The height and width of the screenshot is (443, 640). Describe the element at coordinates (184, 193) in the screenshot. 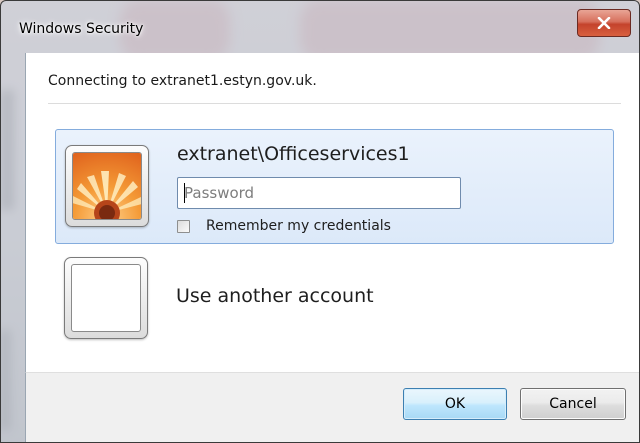

I see `text-cursor` at that location.